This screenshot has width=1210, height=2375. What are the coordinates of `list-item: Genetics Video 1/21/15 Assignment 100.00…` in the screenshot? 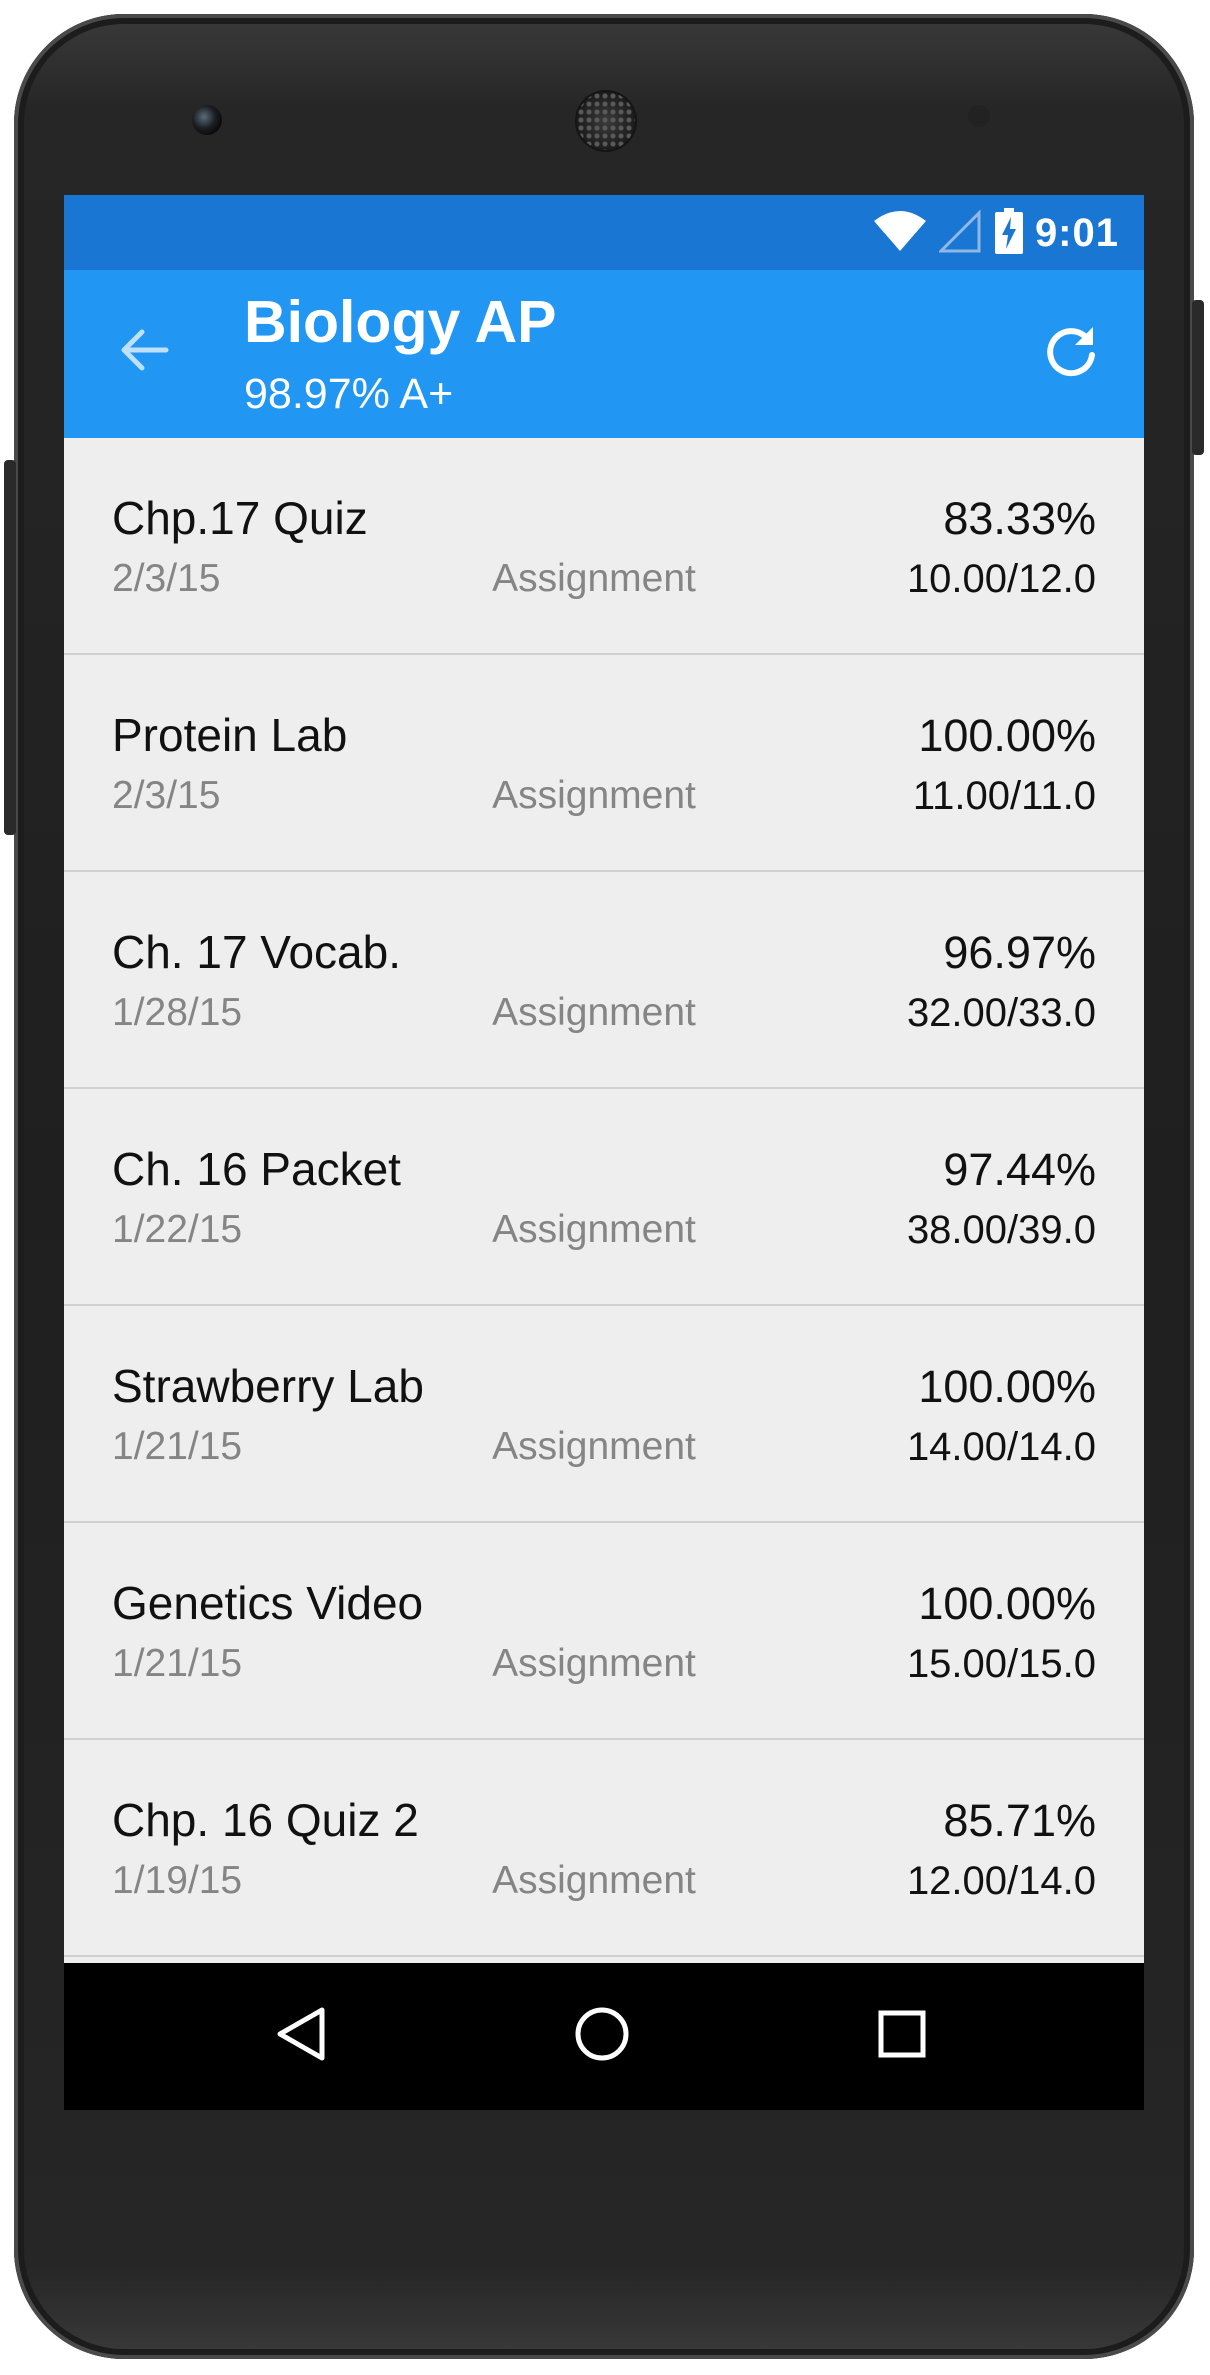 It's located at (604, 1631).